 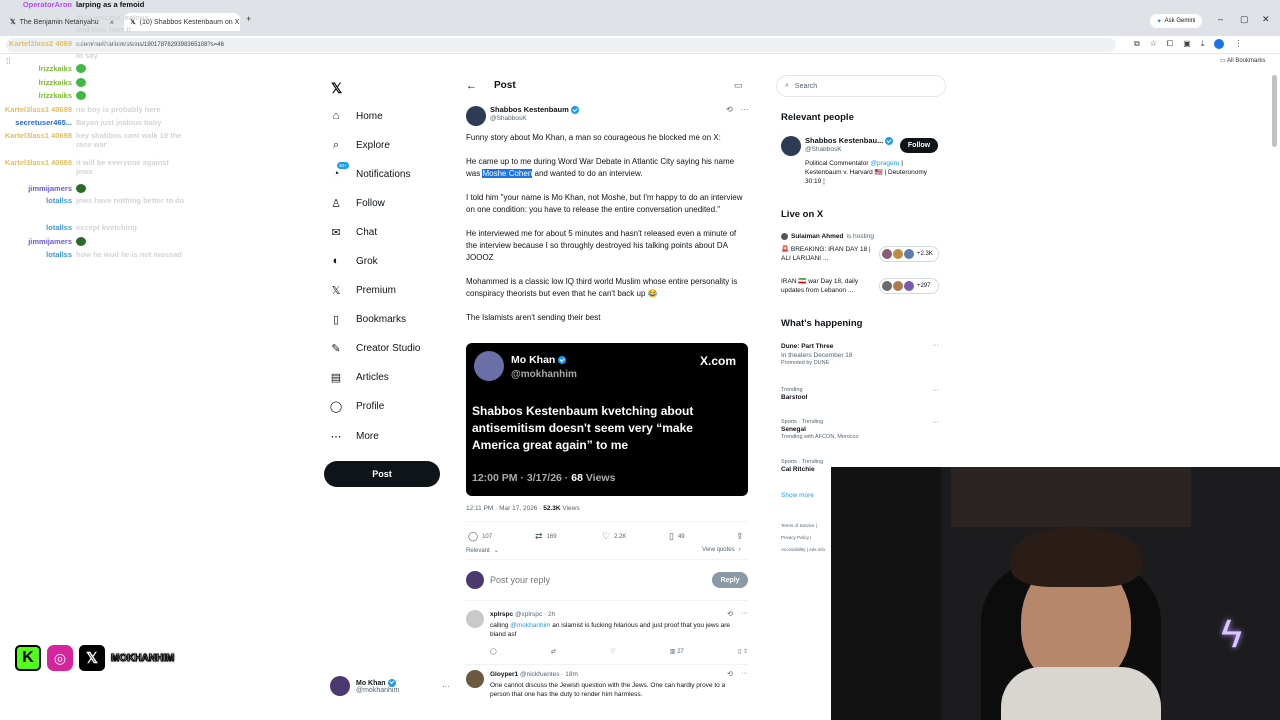 I want to click on share-icon: ⇪, so click(x=740, y=536).